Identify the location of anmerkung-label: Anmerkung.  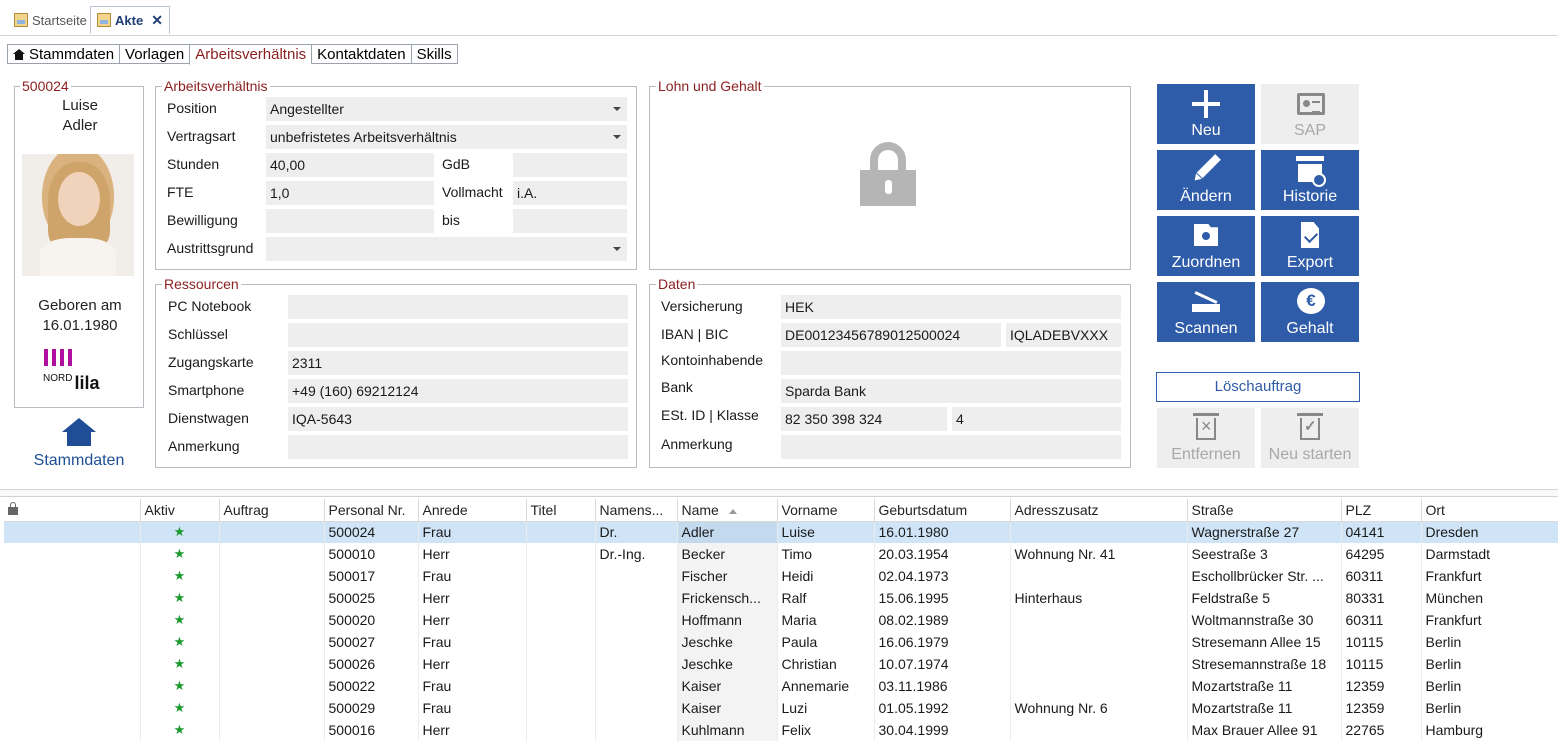
(204, 446).